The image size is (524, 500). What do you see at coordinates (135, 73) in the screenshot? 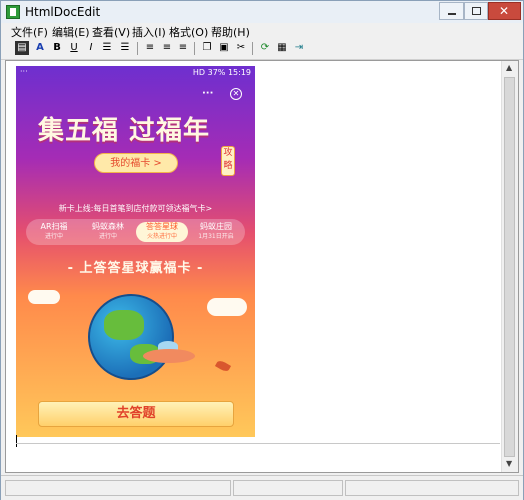
I see `phone-status-bar: ··· HD 37% 15:19` at bounding box center [135, 73].